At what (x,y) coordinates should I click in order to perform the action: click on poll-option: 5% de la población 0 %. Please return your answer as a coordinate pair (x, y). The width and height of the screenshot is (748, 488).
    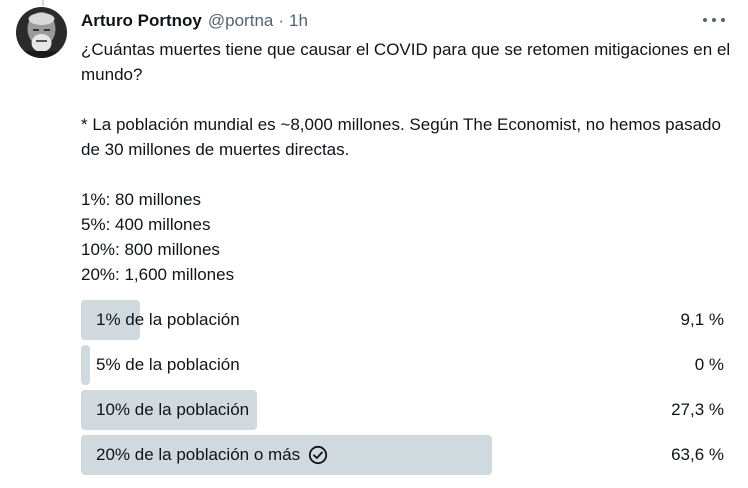
    Looking at the image, I should click on (404, 365).